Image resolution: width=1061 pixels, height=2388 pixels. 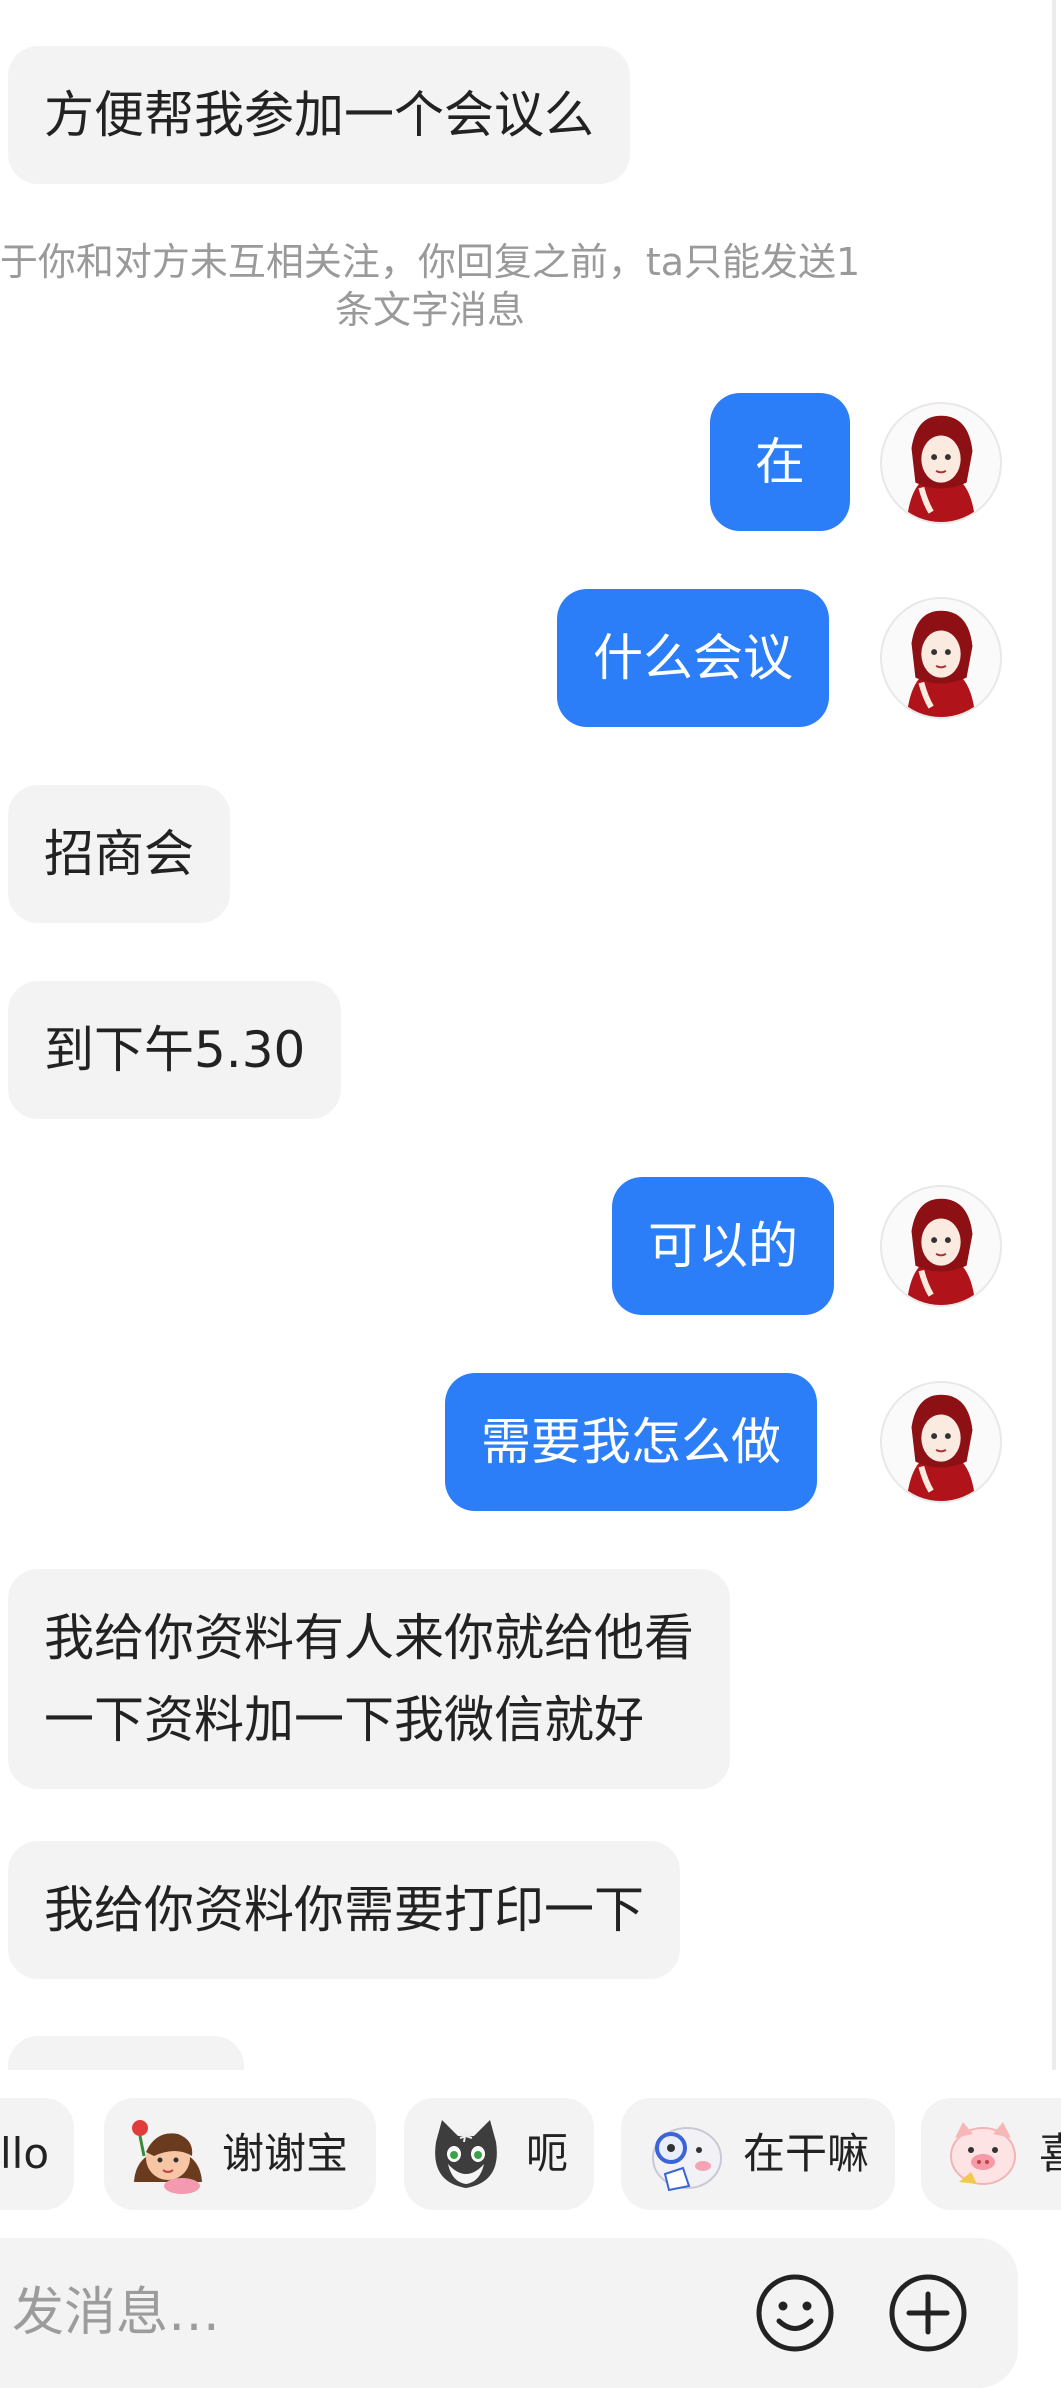 I want to click on message-text: 我给你资料你需要打印一下, so click(x=344, y=1910).